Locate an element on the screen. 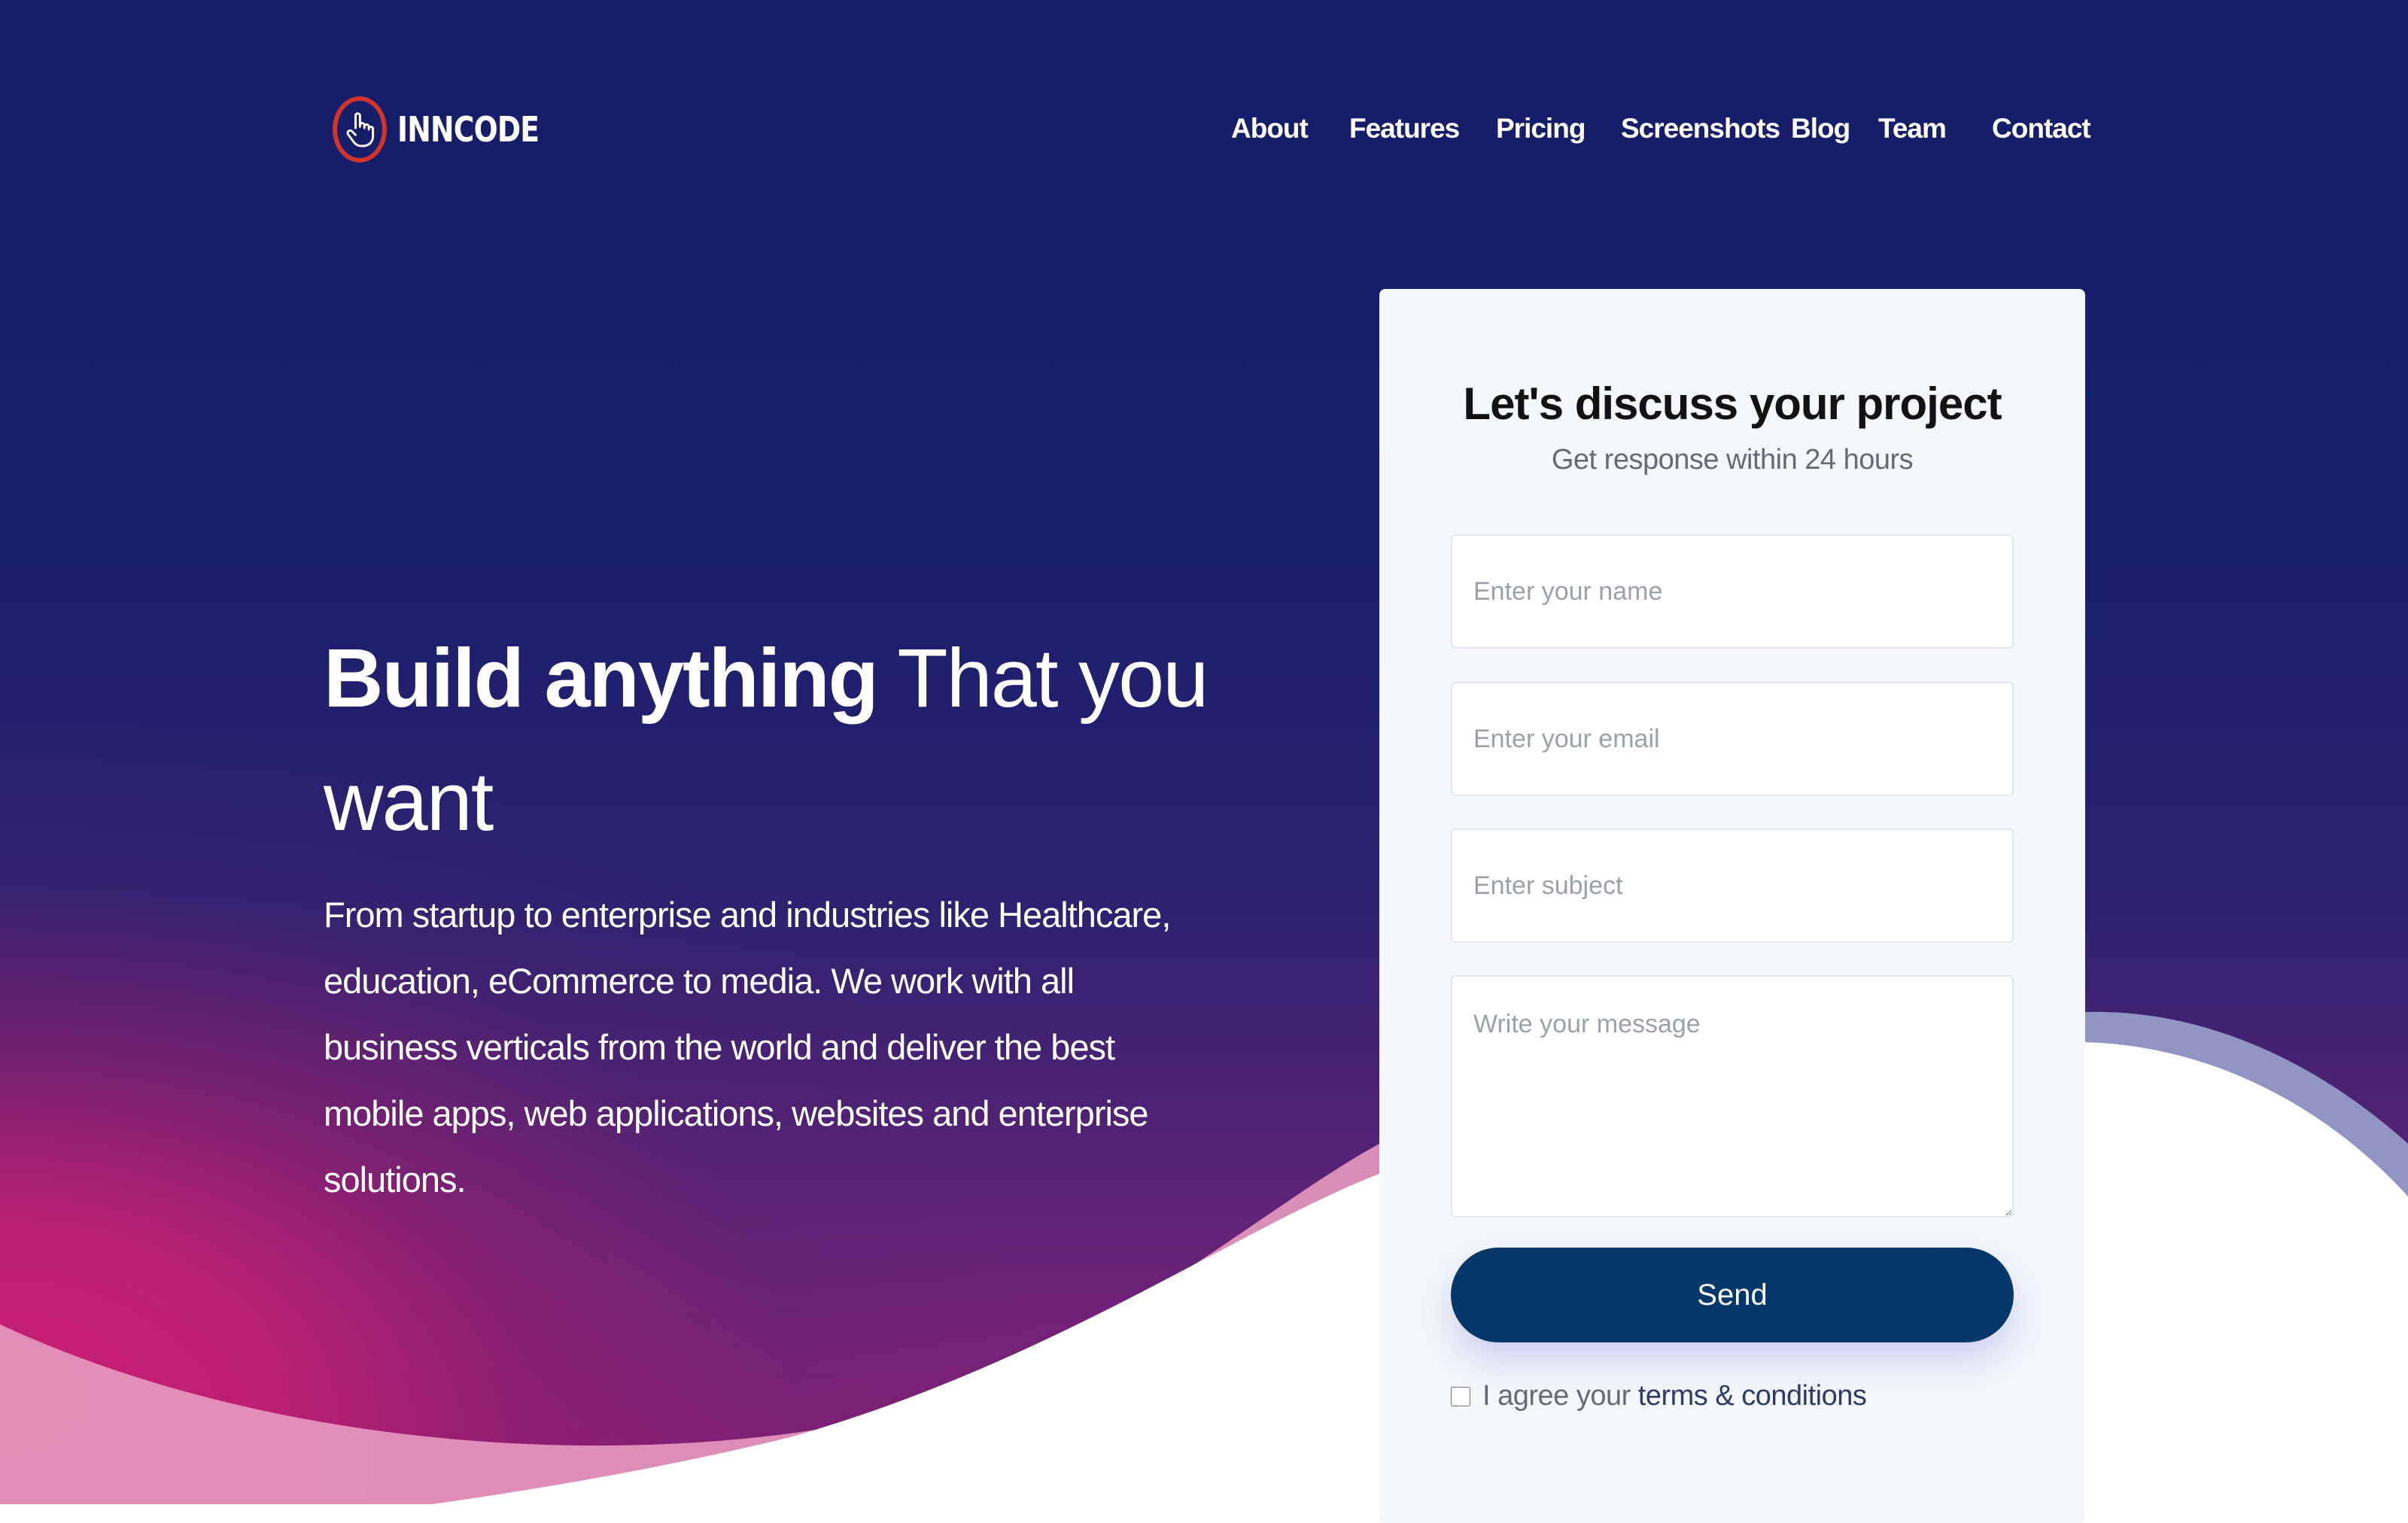  nav-screenshots: Screenshots is located at coordinates (1700, 128).